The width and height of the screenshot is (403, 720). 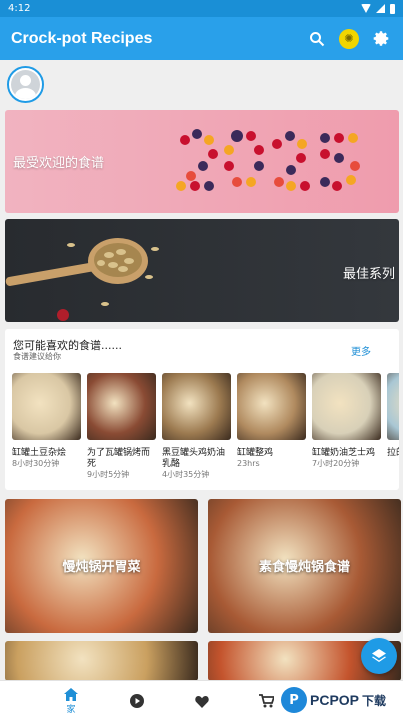 What do you see at coordinates (36, 463) in the screenshot?
I see `recipe-time: 8小时30分钟` at bounding box center [36, 463].